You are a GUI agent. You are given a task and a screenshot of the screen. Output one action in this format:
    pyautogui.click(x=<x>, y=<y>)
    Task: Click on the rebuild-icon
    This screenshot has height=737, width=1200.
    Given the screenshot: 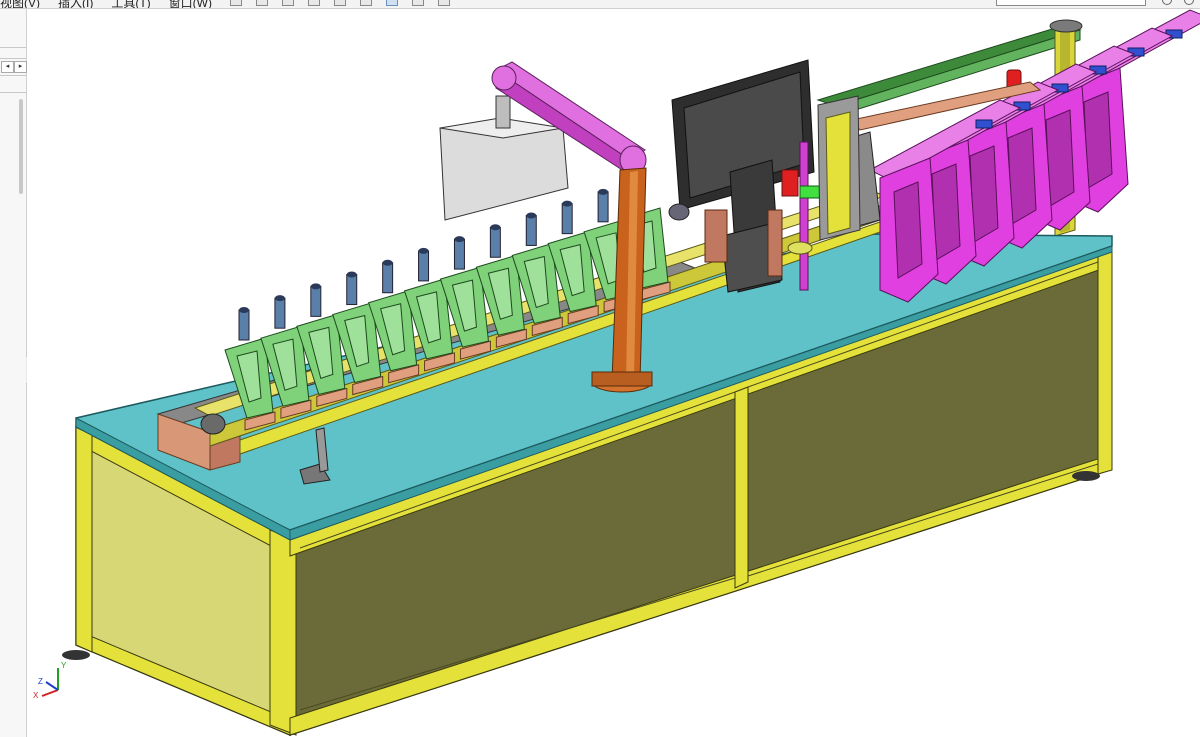 What is the action you would take?
    pyautogui.click(x=418, y=3)
    